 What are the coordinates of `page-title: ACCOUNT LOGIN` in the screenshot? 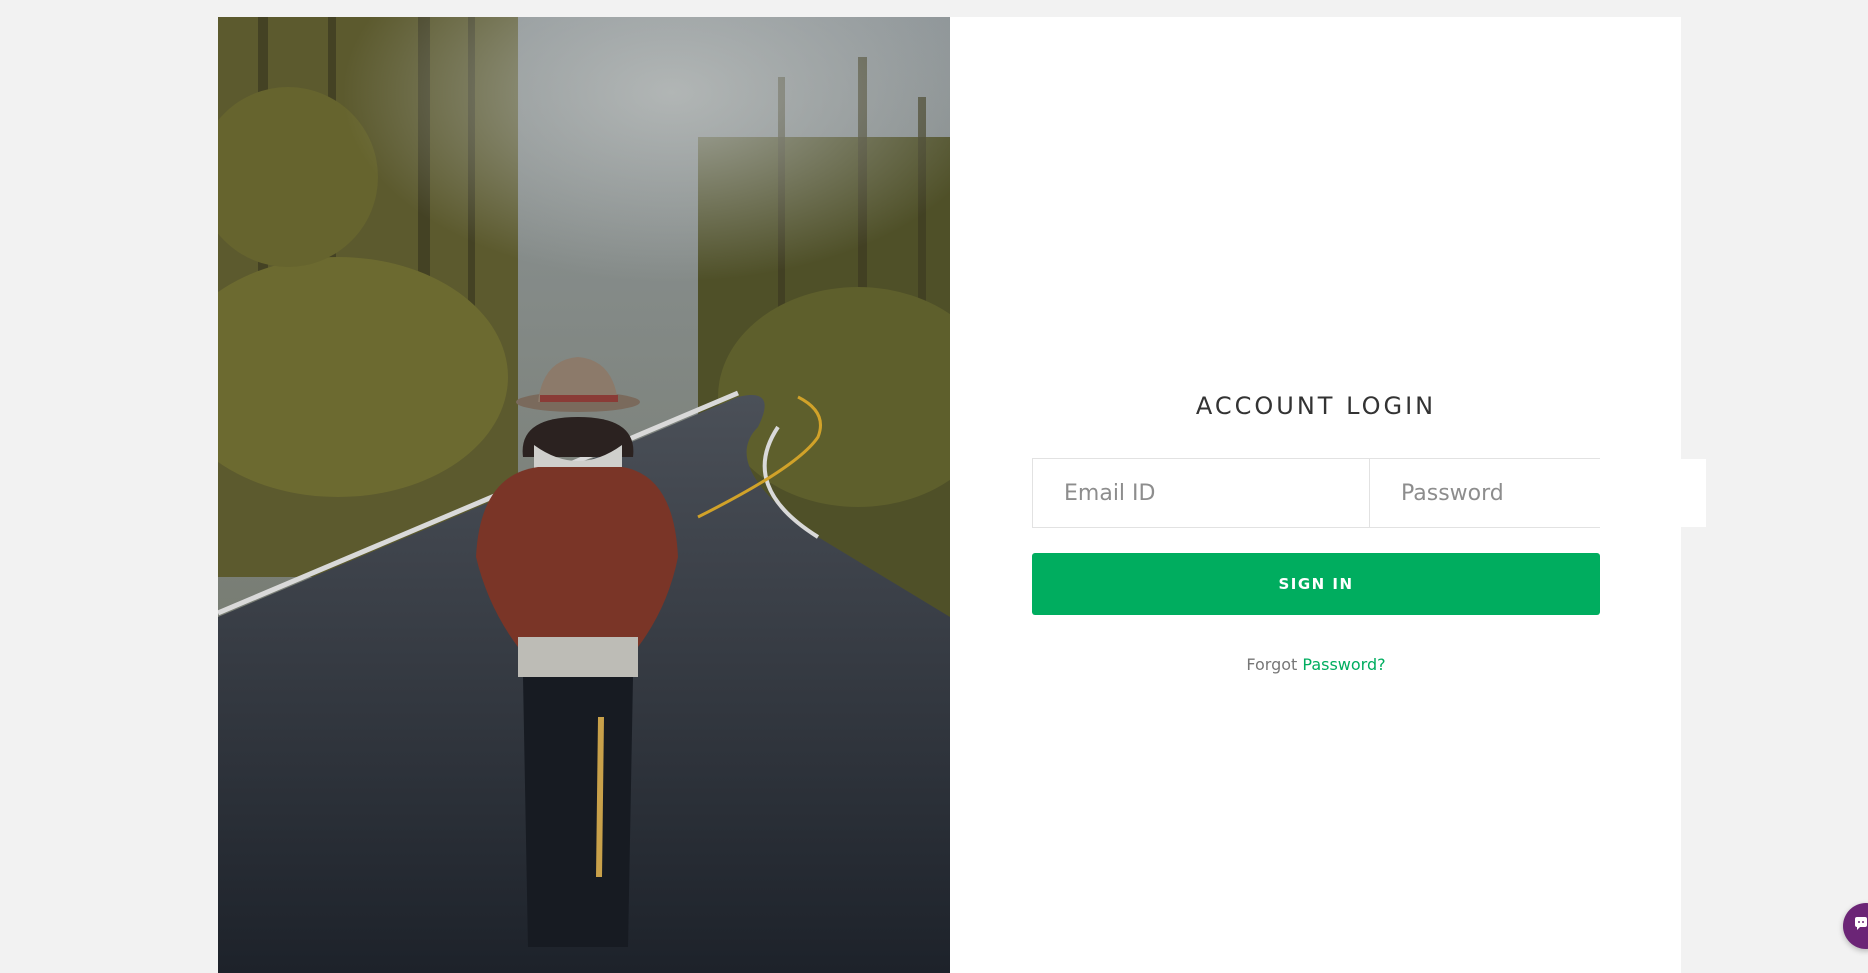 It's located at (1316, 406).